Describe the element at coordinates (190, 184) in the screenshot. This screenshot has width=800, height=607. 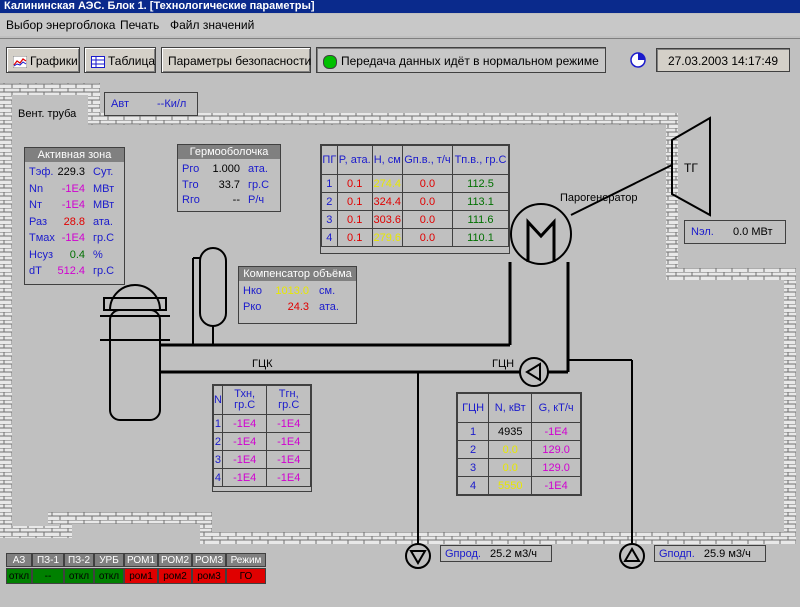
I see `containment-param-name: Tго` at that location.